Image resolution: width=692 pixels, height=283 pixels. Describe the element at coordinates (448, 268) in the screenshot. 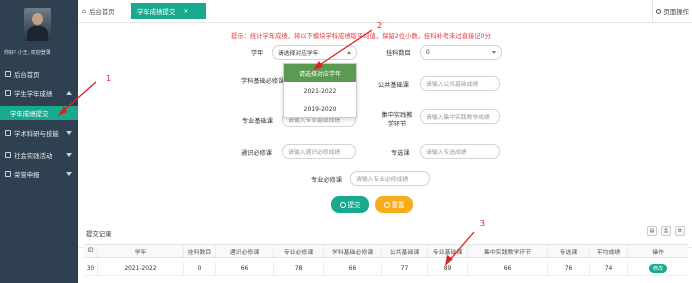

I see `table-cell: 89` at that location.